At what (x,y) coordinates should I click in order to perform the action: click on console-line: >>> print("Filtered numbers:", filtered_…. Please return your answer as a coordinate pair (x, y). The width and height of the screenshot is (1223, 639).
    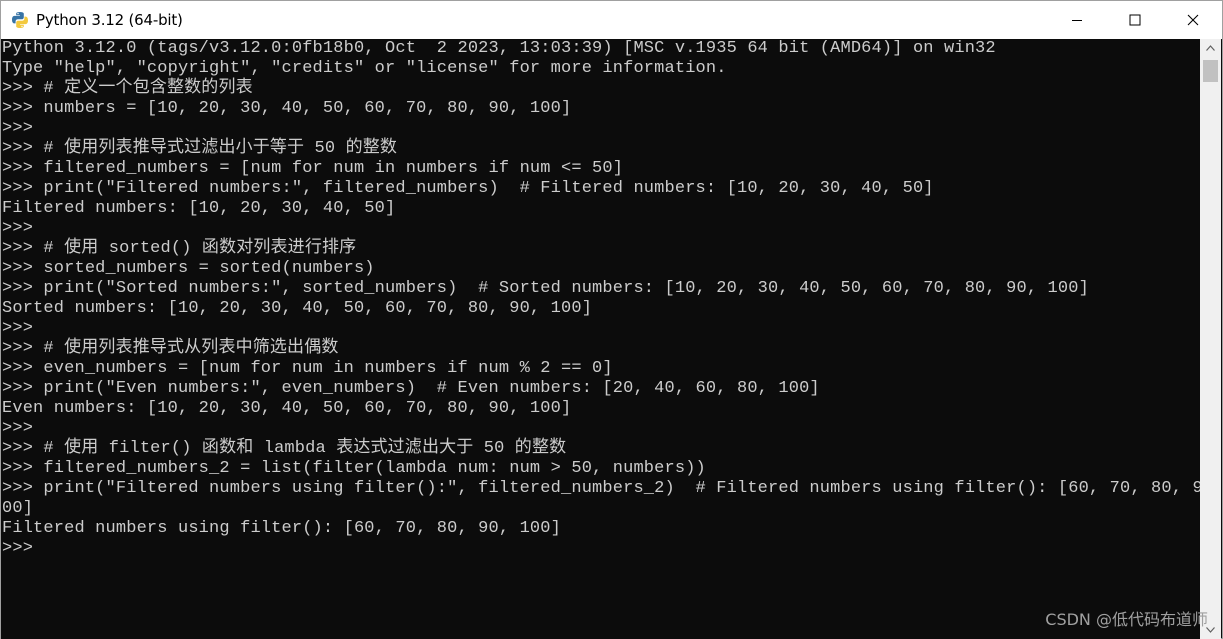
    Looking at the image, I should click on (468, 188).